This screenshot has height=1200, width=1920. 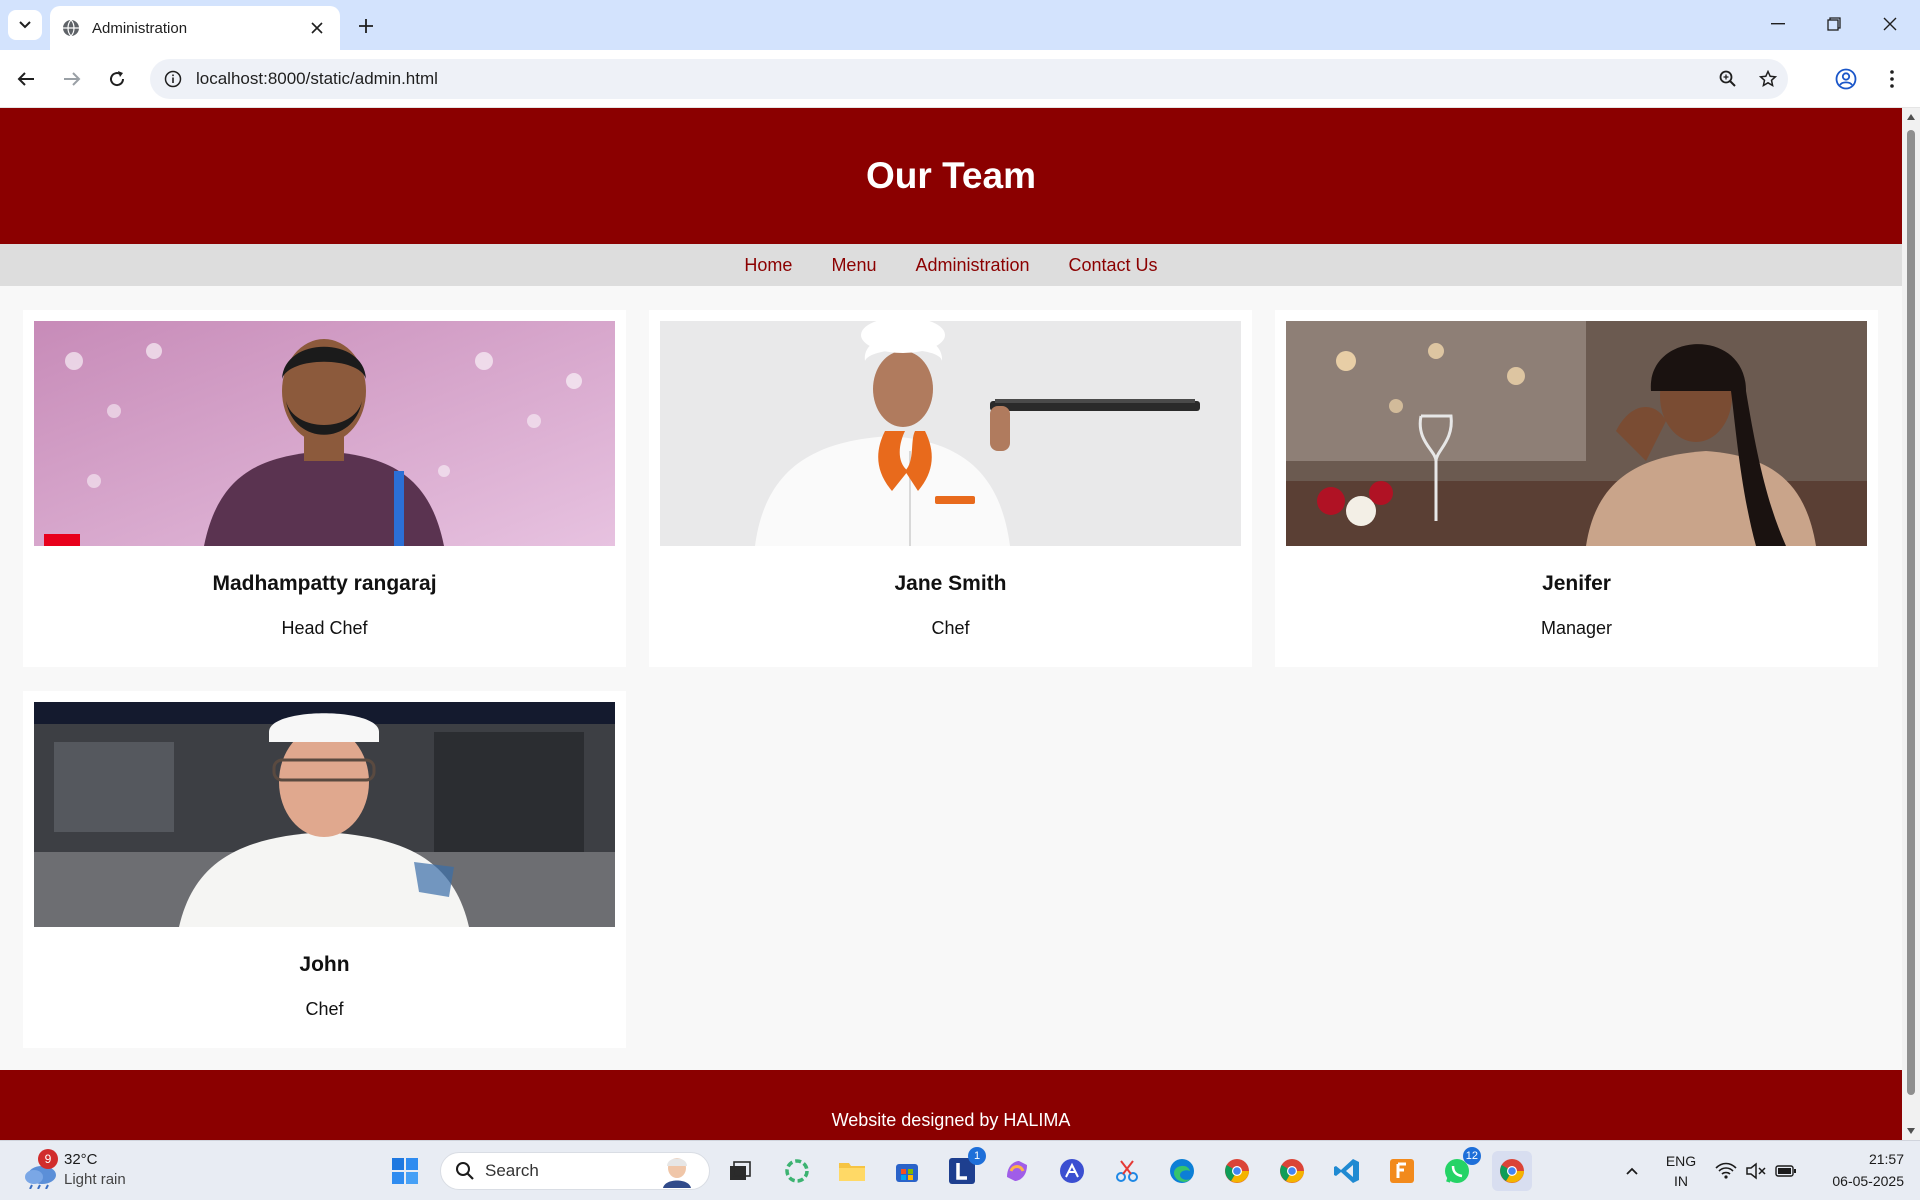 I want to click on address-bar: localhost:8000/static/admin.html, so click(x=969, y=79).